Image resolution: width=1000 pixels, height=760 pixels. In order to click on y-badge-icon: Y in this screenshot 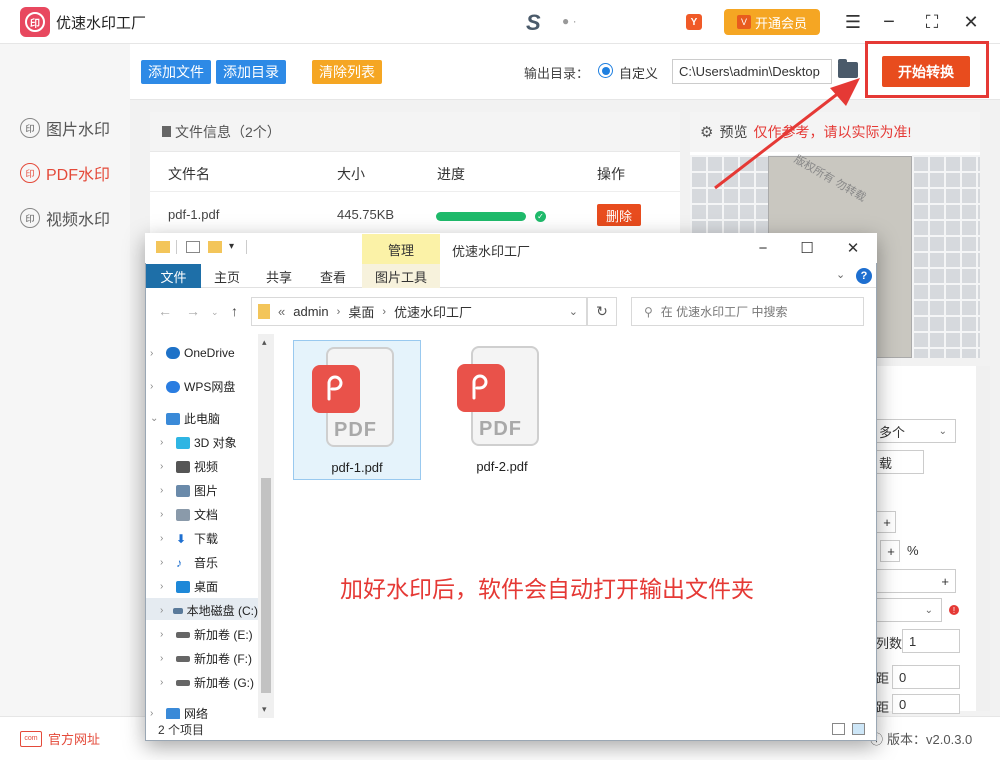, I will do `click(694, 22)`.